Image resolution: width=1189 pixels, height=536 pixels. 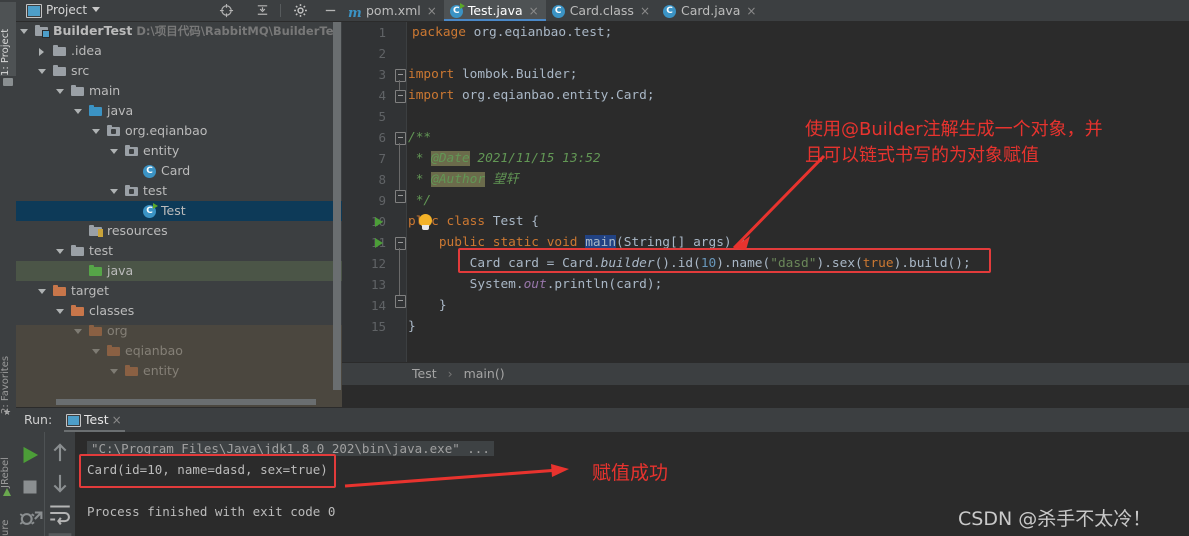 What do you see at coordinates (420, 200) in the screenshot?
I see `code-line-9: */` at bounding box center [420, 200].